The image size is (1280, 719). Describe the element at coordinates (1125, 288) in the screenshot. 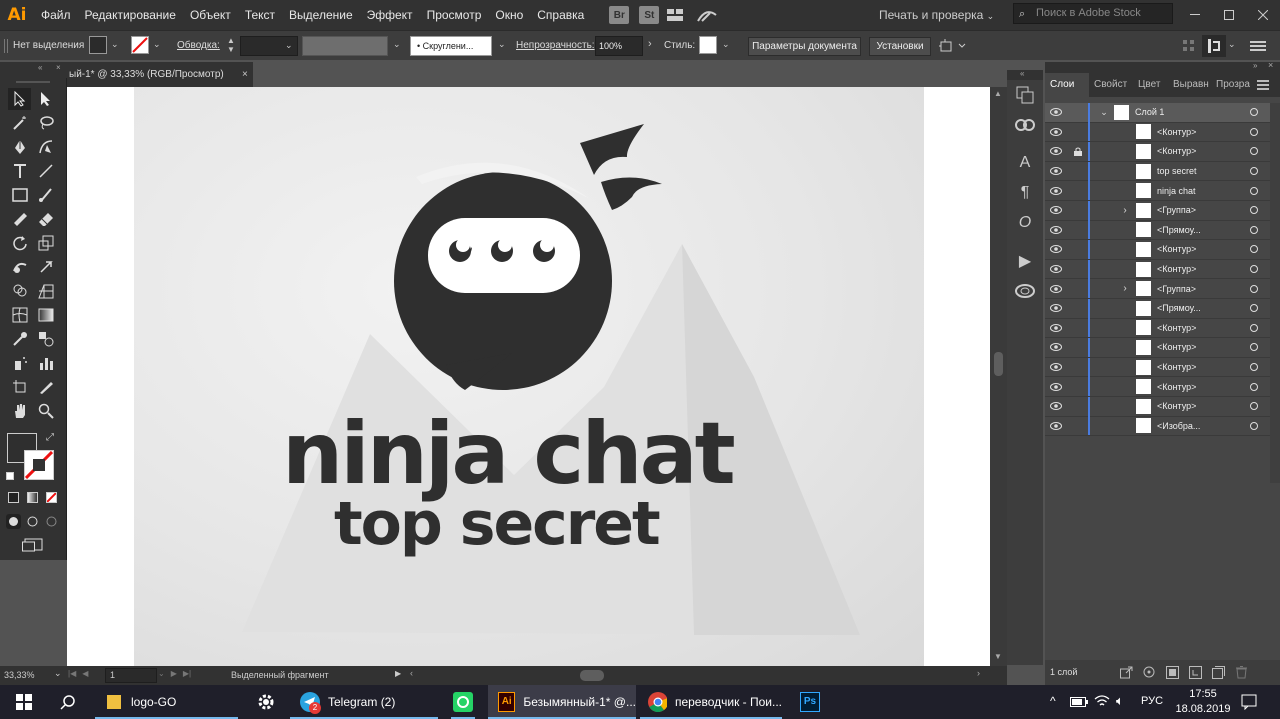

I see `expand-chevron-icon: ›` at that location.